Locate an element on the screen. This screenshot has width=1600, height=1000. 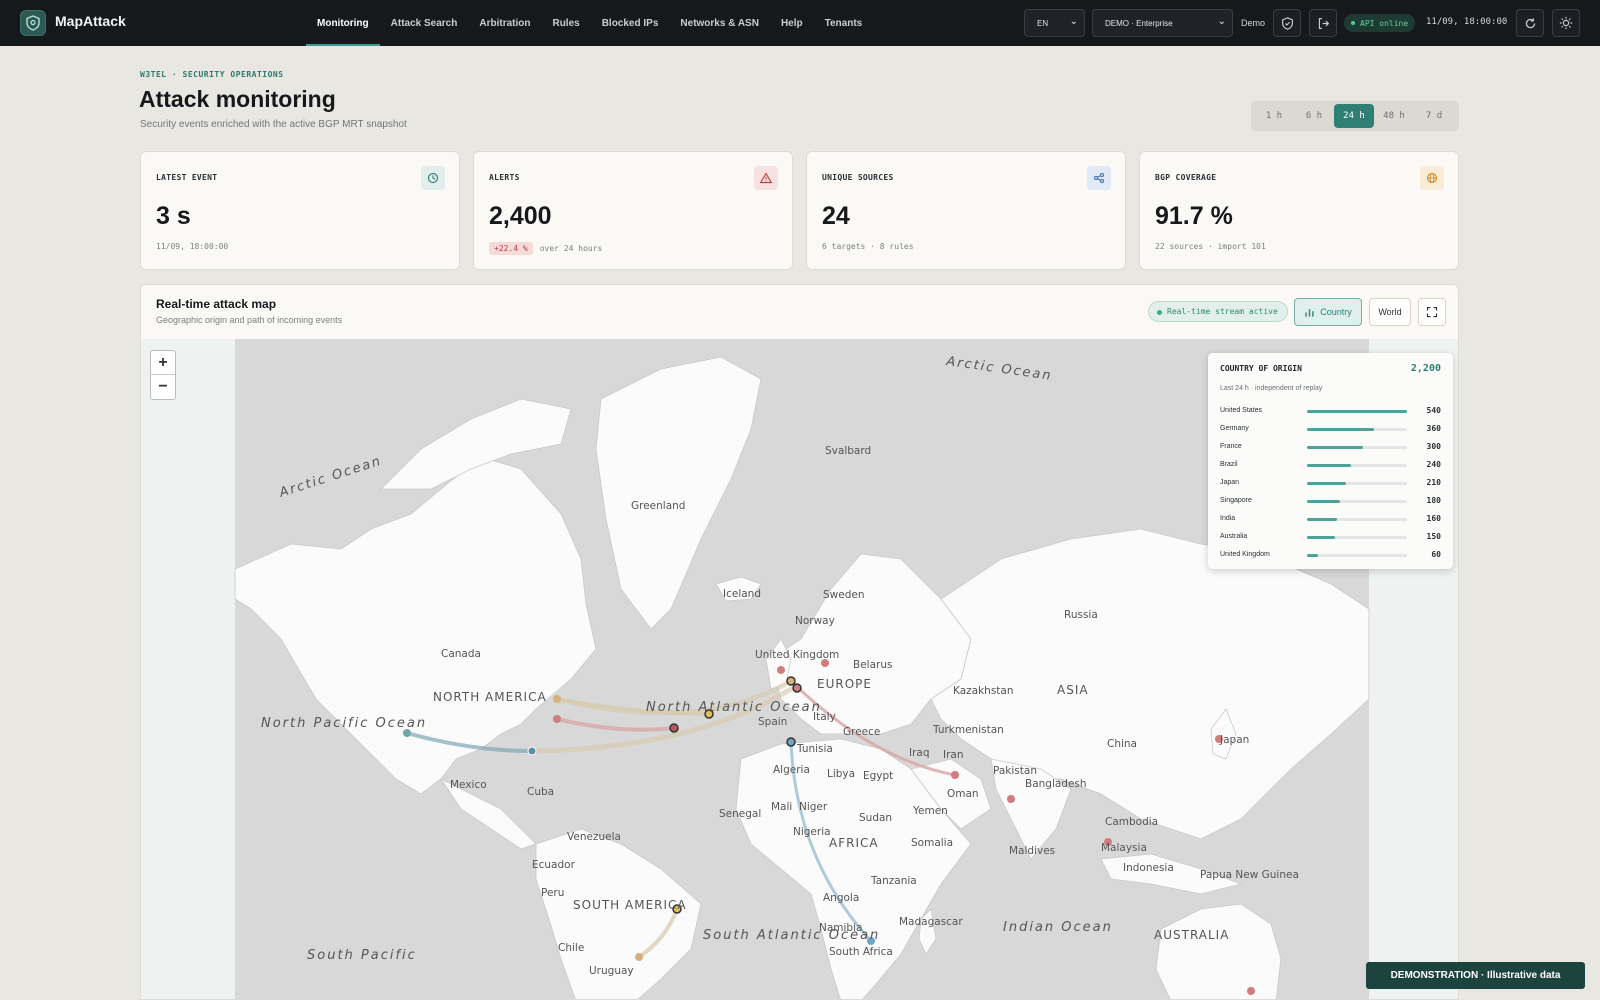
label-indian-ocean: Indian Ocean is located at coordinates (1058, 927).